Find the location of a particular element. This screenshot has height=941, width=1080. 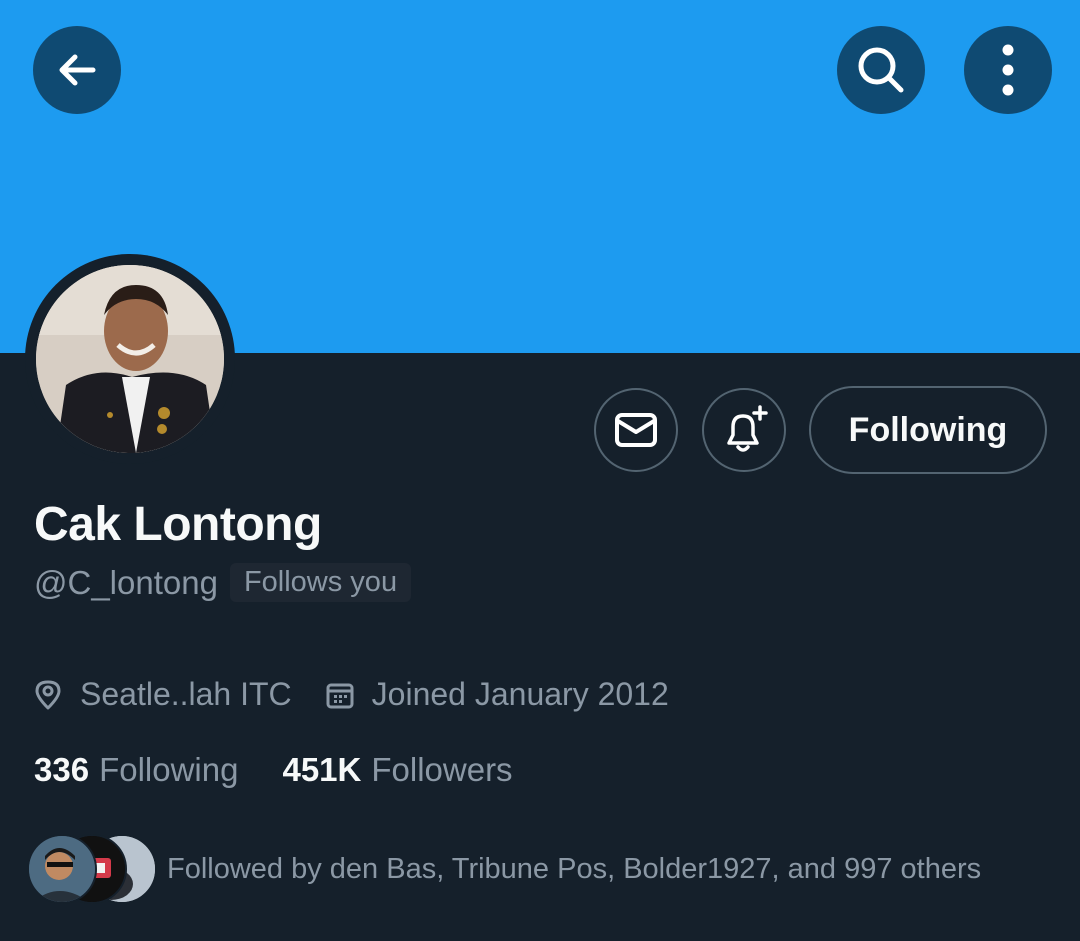

following-button: Following is located at coordinates (928, 430).